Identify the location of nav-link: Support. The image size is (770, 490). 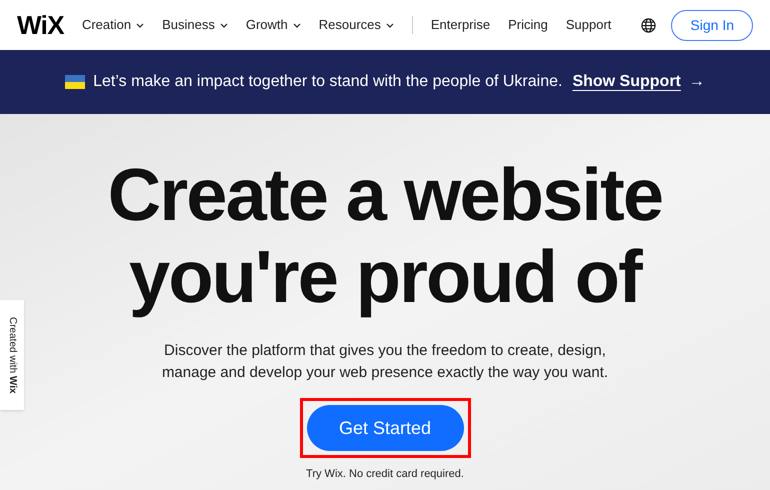
(589, 25).